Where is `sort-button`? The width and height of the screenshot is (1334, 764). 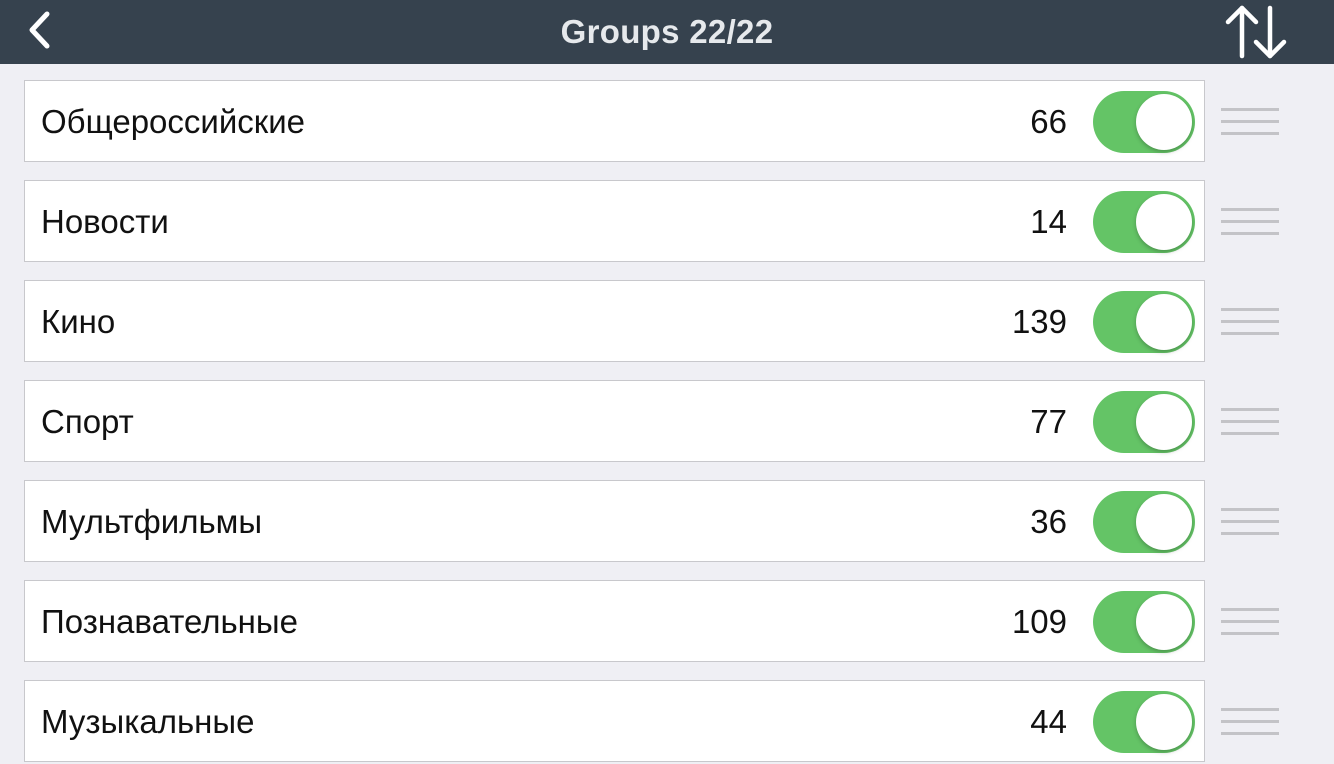 sort-button is located at coordinates (1256, 32).